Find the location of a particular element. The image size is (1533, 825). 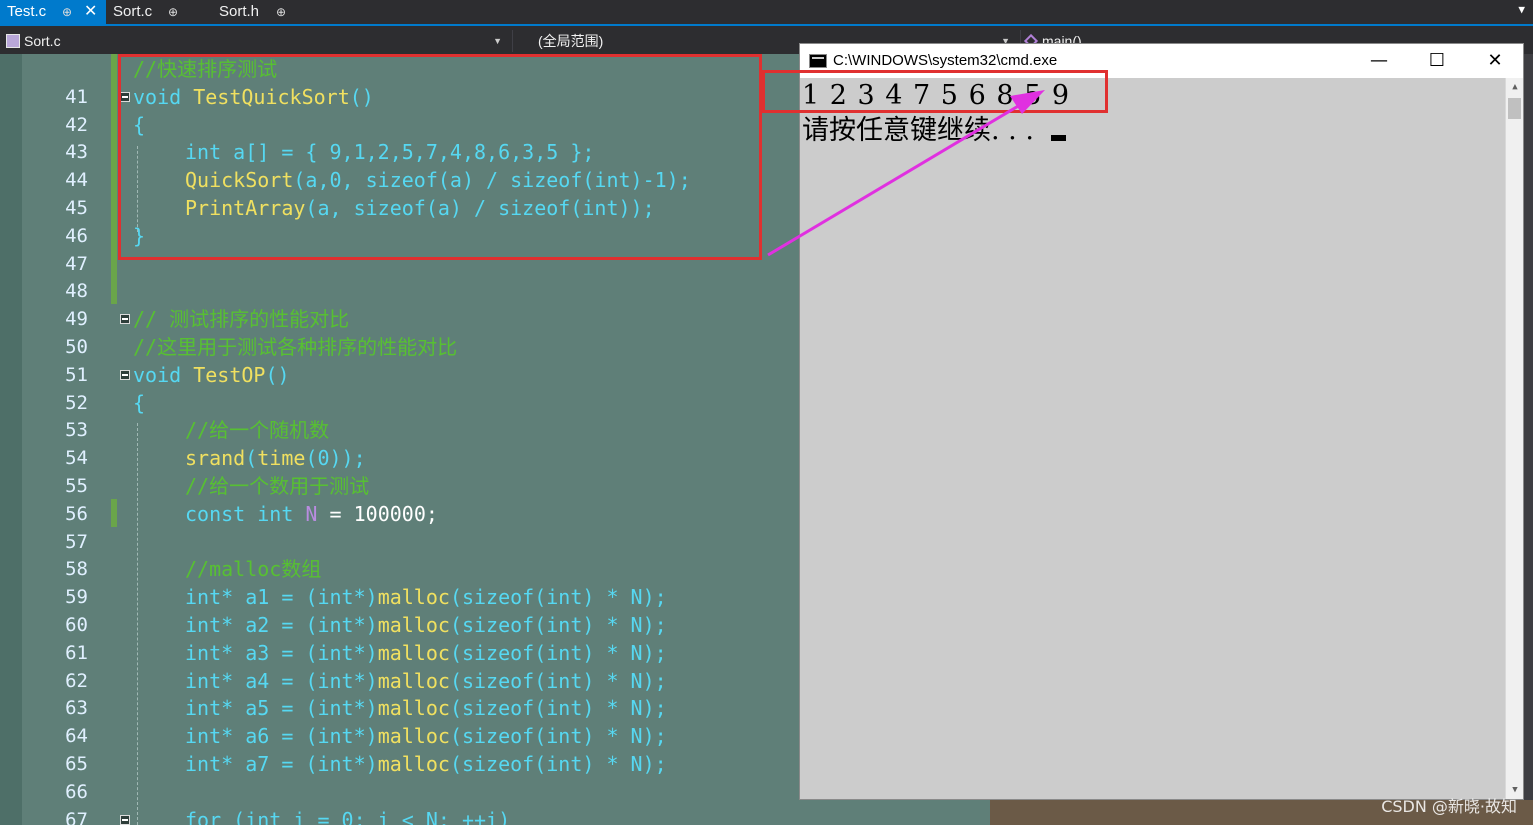

annotation-arrow is located at coordinates (906, 173).